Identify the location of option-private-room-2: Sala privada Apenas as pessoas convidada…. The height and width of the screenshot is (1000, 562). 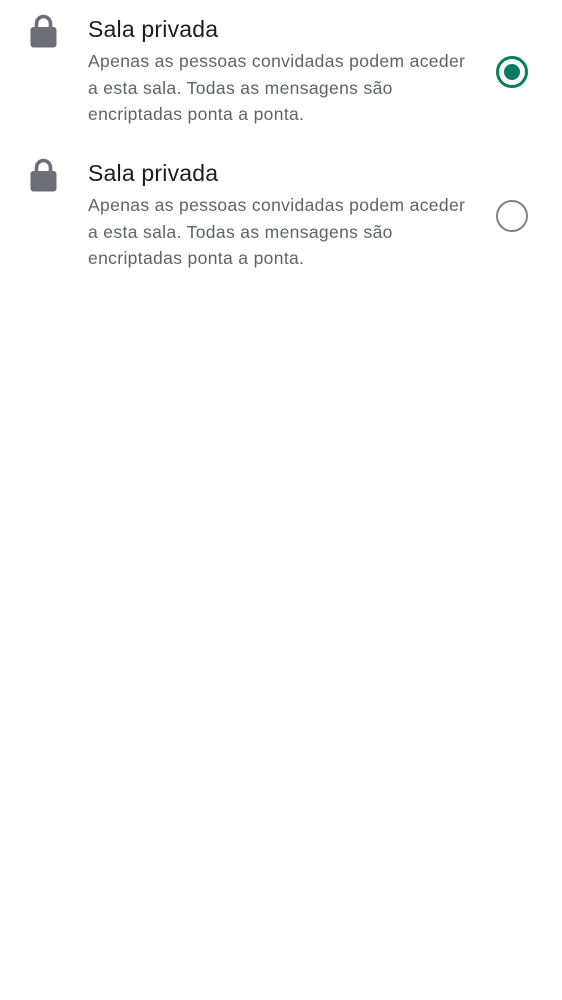
(281, 216).